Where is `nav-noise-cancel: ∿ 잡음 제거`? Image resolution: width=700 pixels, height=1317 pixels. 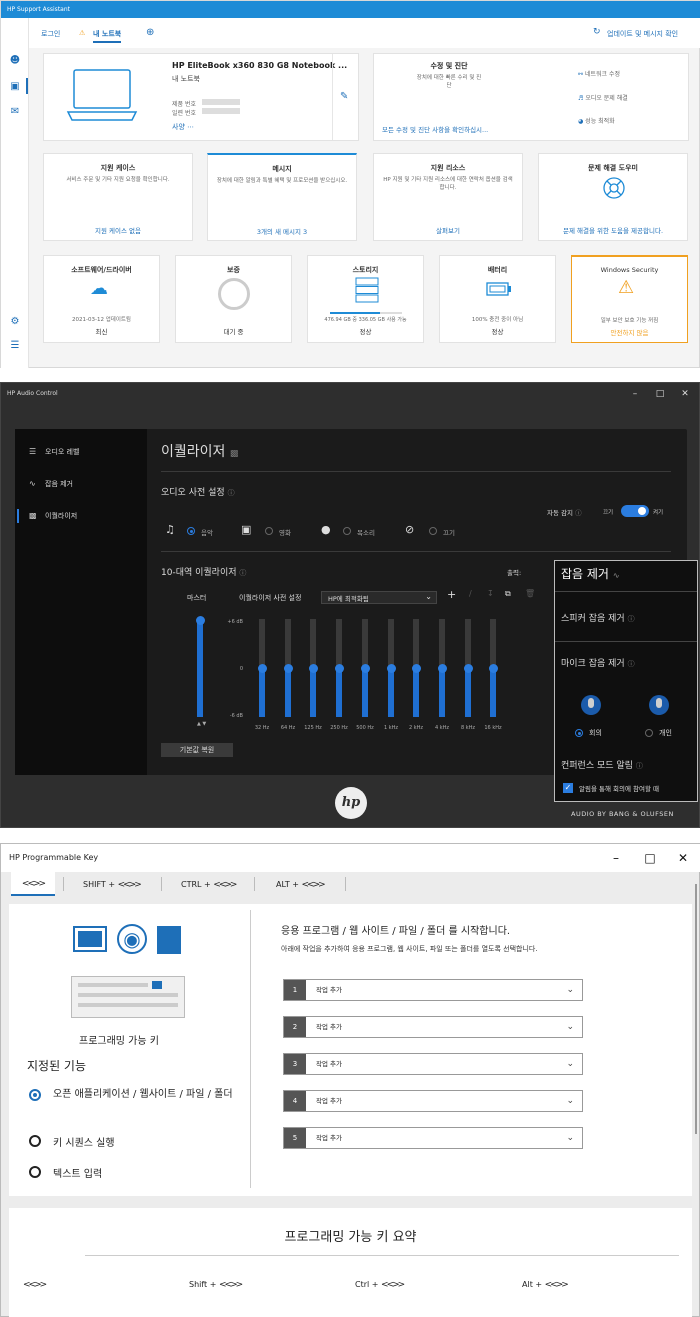 nav-noise-cancel: ∿ 잡음 제거 is located at coordinates (51, 484).